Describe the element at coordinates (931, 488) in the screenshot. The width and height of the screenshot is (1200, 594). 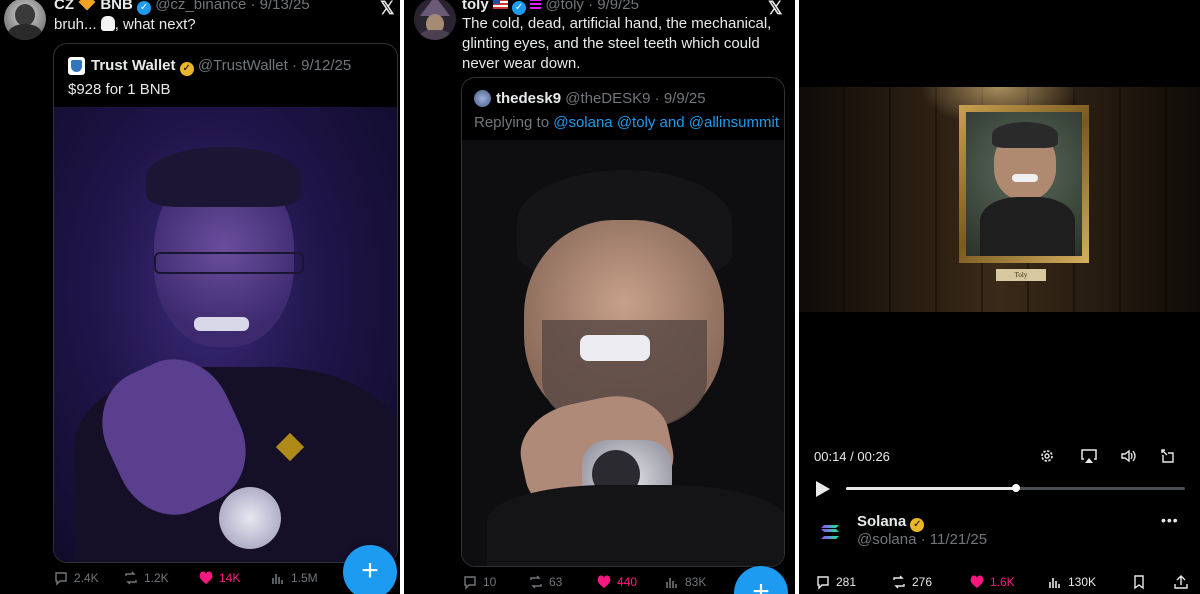
I see `video-progress-fill` at that location.